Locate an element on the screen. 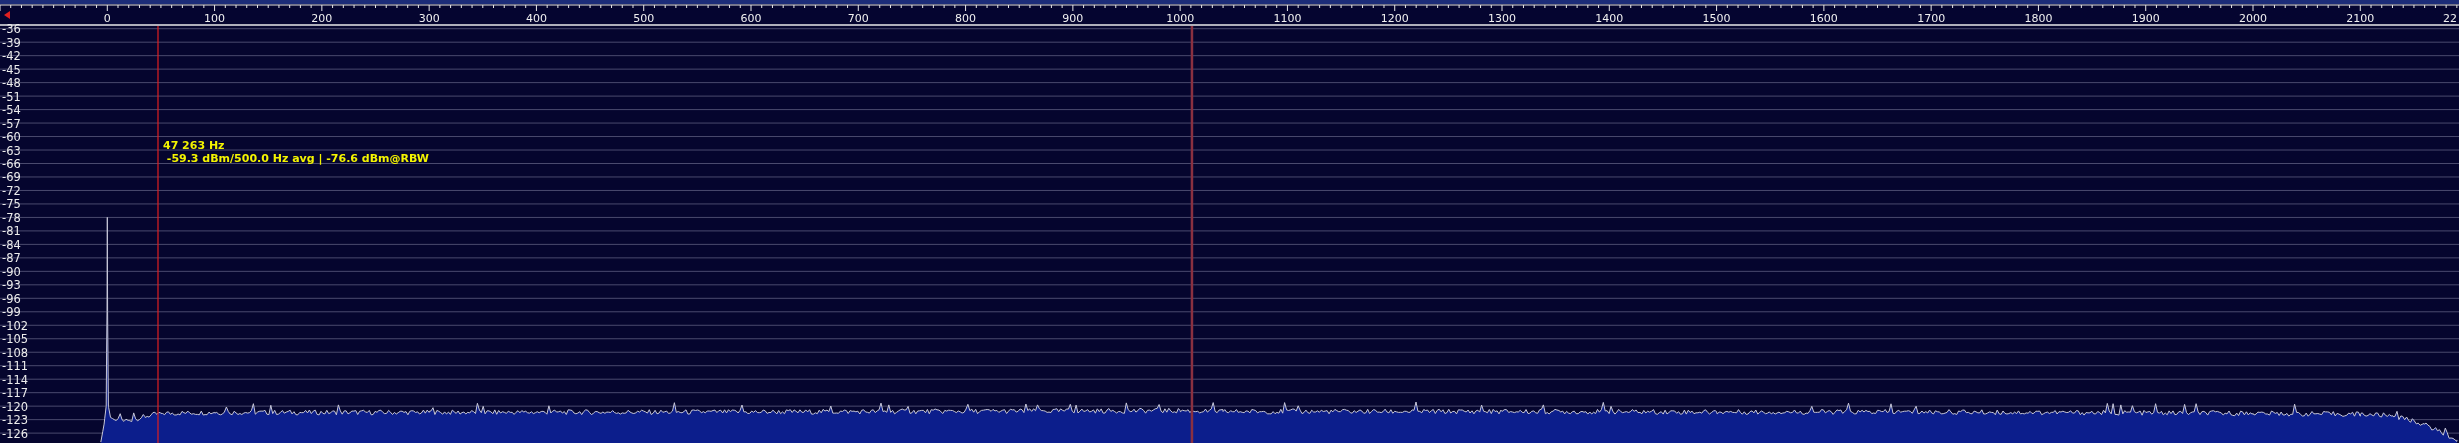 This screenshot has width=2459, height=443. x-tick-label: 300 is located at coordinates (429, 18).